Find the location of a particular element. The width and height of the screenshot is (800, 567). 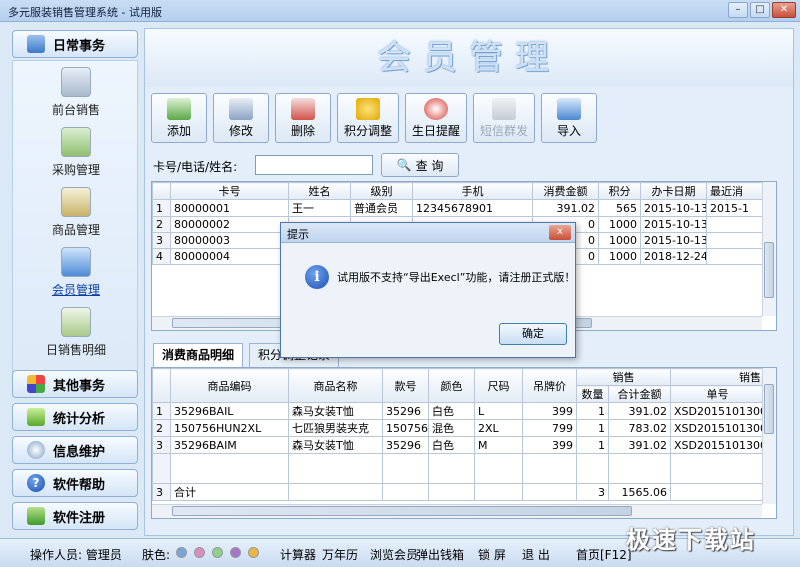

column-header: 尺码 is located at coordinates (498, 385).